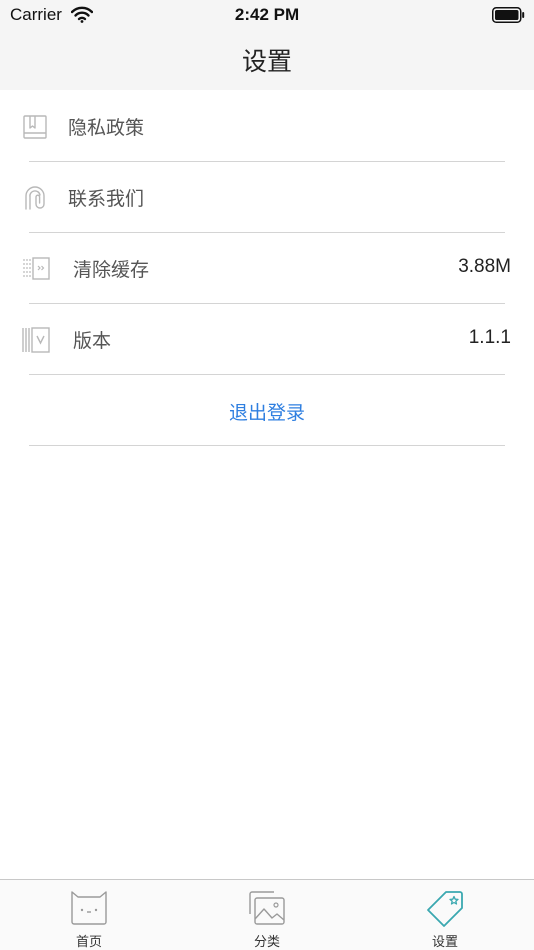  Describe the element at coordinates (106, 199) in the screenshot. I see `settings-row-label: 联系我们` at that location.